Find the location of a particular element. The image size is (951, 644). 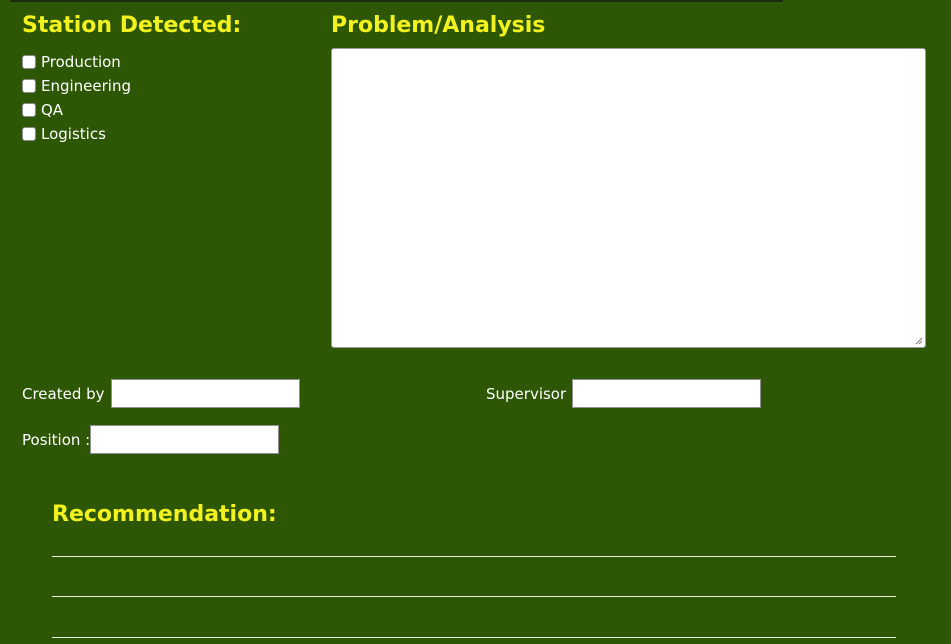

position-label: Position : is located at coordinates (56, 440).